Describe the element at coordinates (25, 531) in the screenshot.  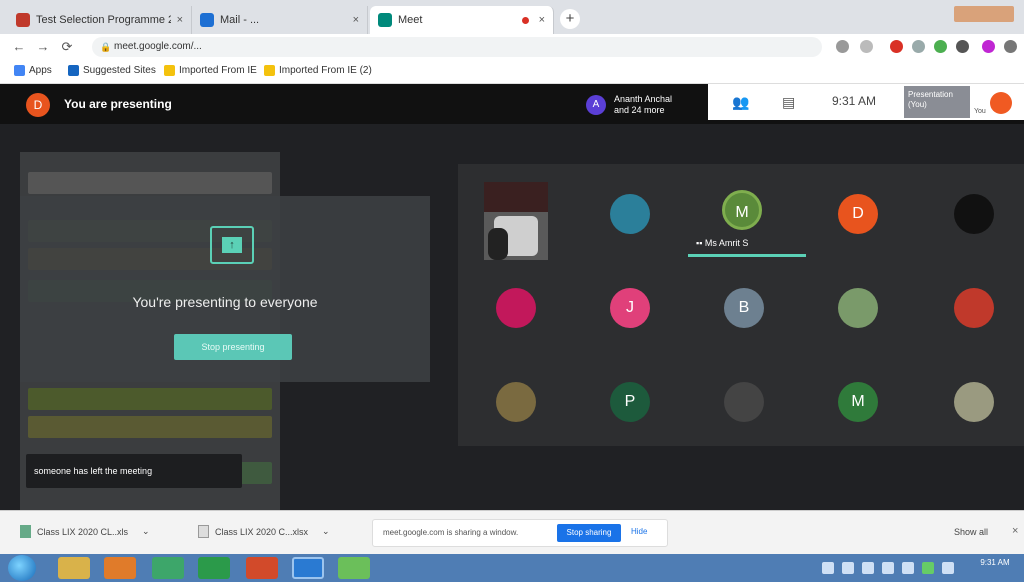
I see `excel-file-icon` at that location.